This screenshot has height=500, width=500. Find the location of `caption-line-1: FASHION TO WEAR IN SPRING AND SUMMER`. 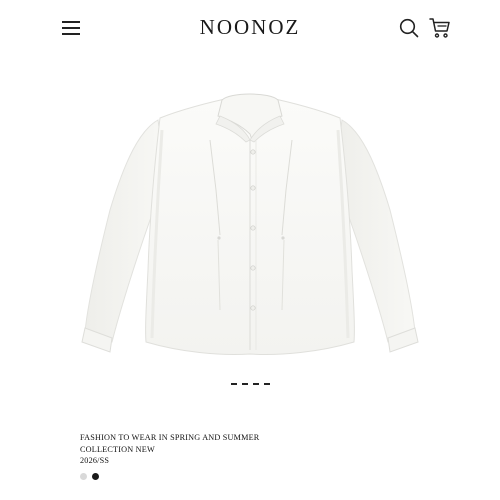

caption-line-1: FASHION TO WEAR IN SPRING AND SUMMER is located at coordinates (170, 437).